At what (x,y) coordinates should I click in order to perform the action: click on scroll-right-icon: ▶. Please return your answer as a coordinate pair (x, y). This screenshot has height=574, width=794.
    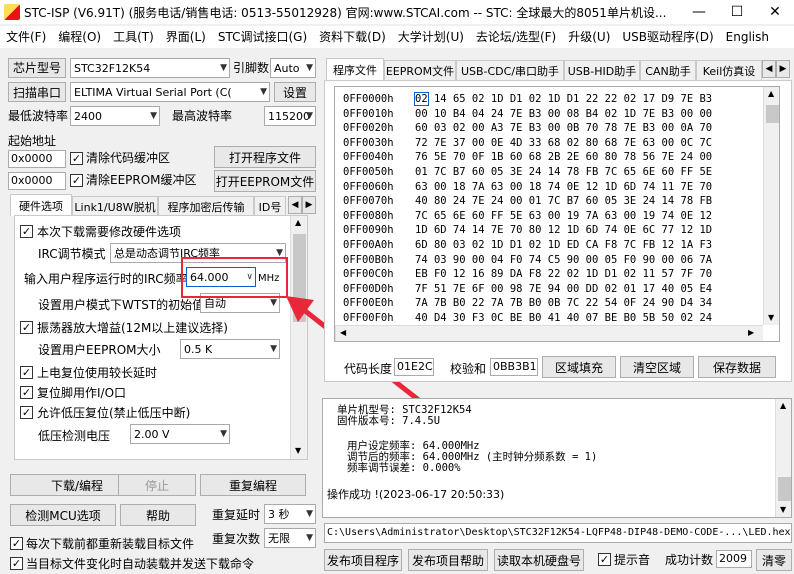
    Looking at the image, I should click on (751, 332).